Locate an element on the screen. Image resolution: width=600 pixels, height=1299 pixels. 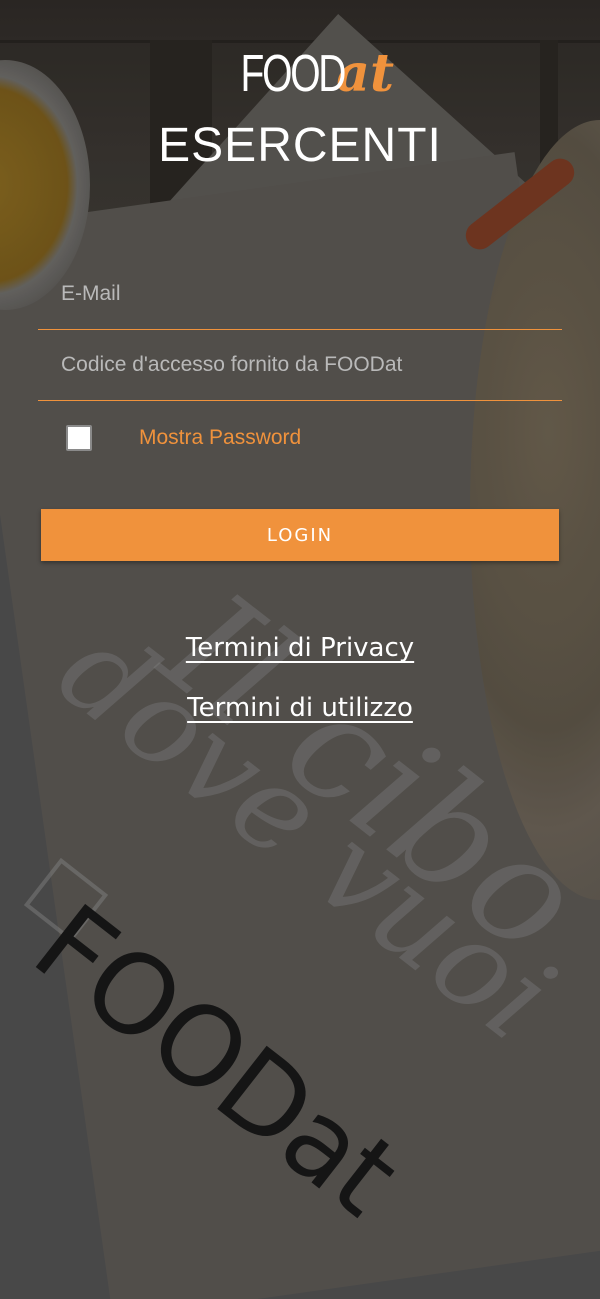
logo-accent-text: at is located at coordinates (365, 73).